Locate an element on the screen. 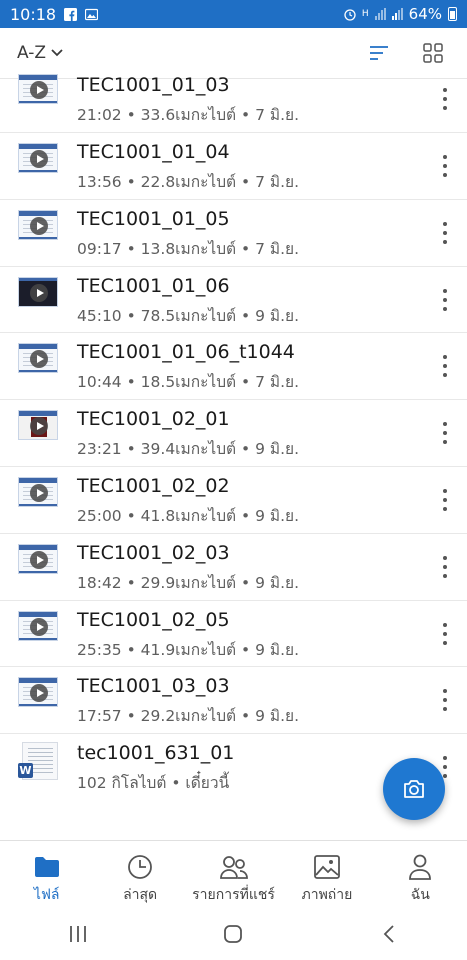 The height and width of the screenshot is (960, 467). status-time: 10:18 is located at coordinates (33, 14).